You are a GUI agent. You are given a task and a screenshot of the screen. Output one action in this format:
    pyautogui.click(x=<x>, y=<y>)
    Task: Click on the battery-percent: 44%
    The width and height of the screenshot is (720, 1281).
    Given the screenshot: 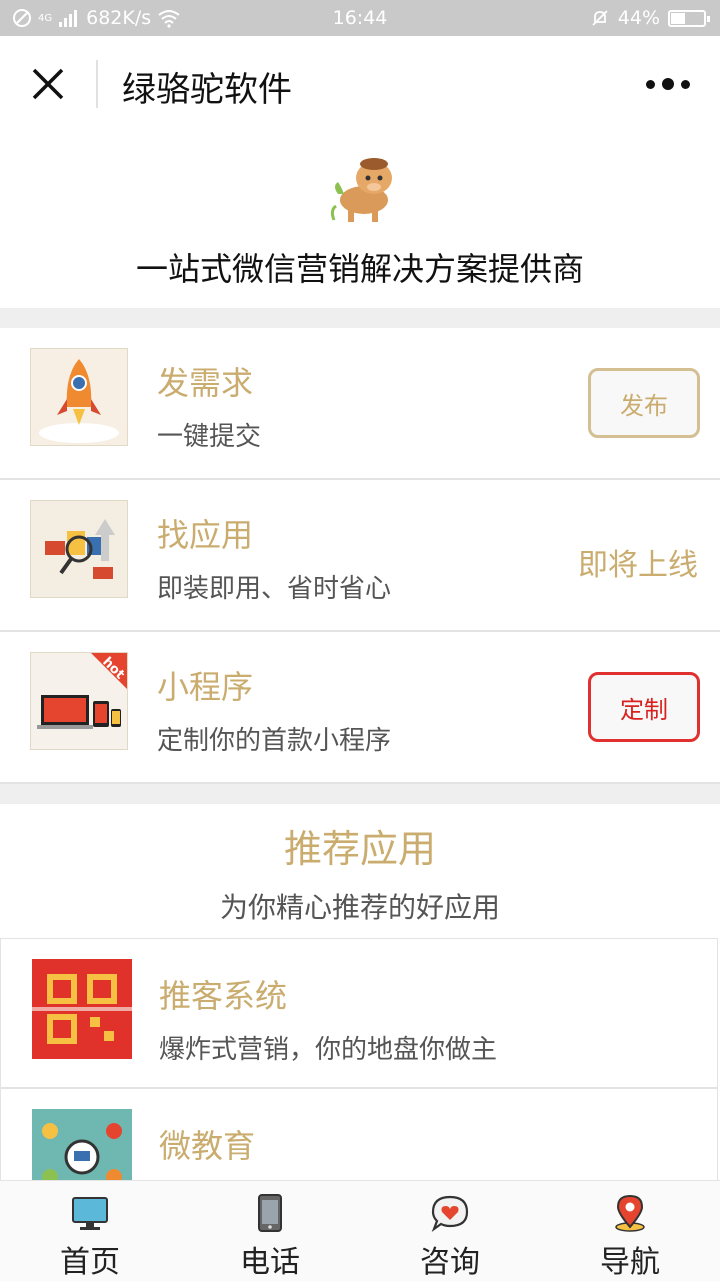 What is the action you would take?
    pyautogui.click(x=638, y=18)
    